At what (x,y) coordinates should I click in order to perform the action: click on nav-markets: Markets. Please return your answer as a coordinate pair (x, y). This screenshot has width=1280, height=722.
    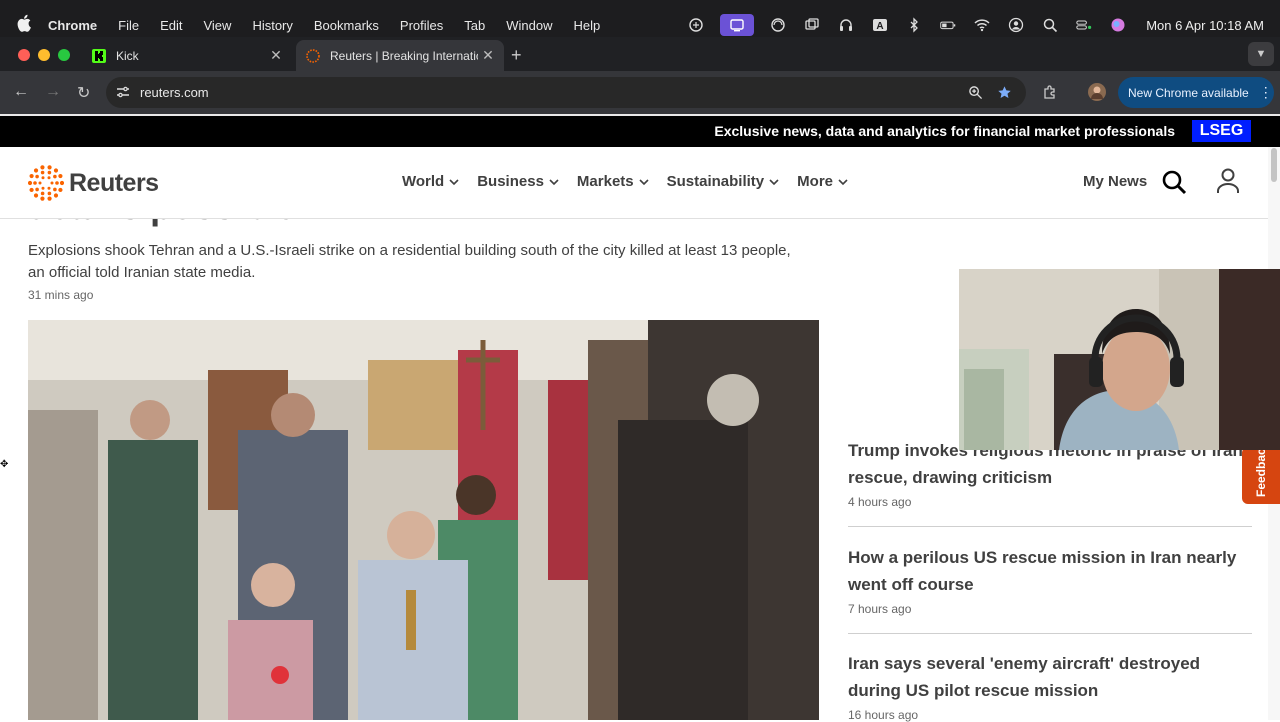
    Looking at the image, I should click on (613, 181).